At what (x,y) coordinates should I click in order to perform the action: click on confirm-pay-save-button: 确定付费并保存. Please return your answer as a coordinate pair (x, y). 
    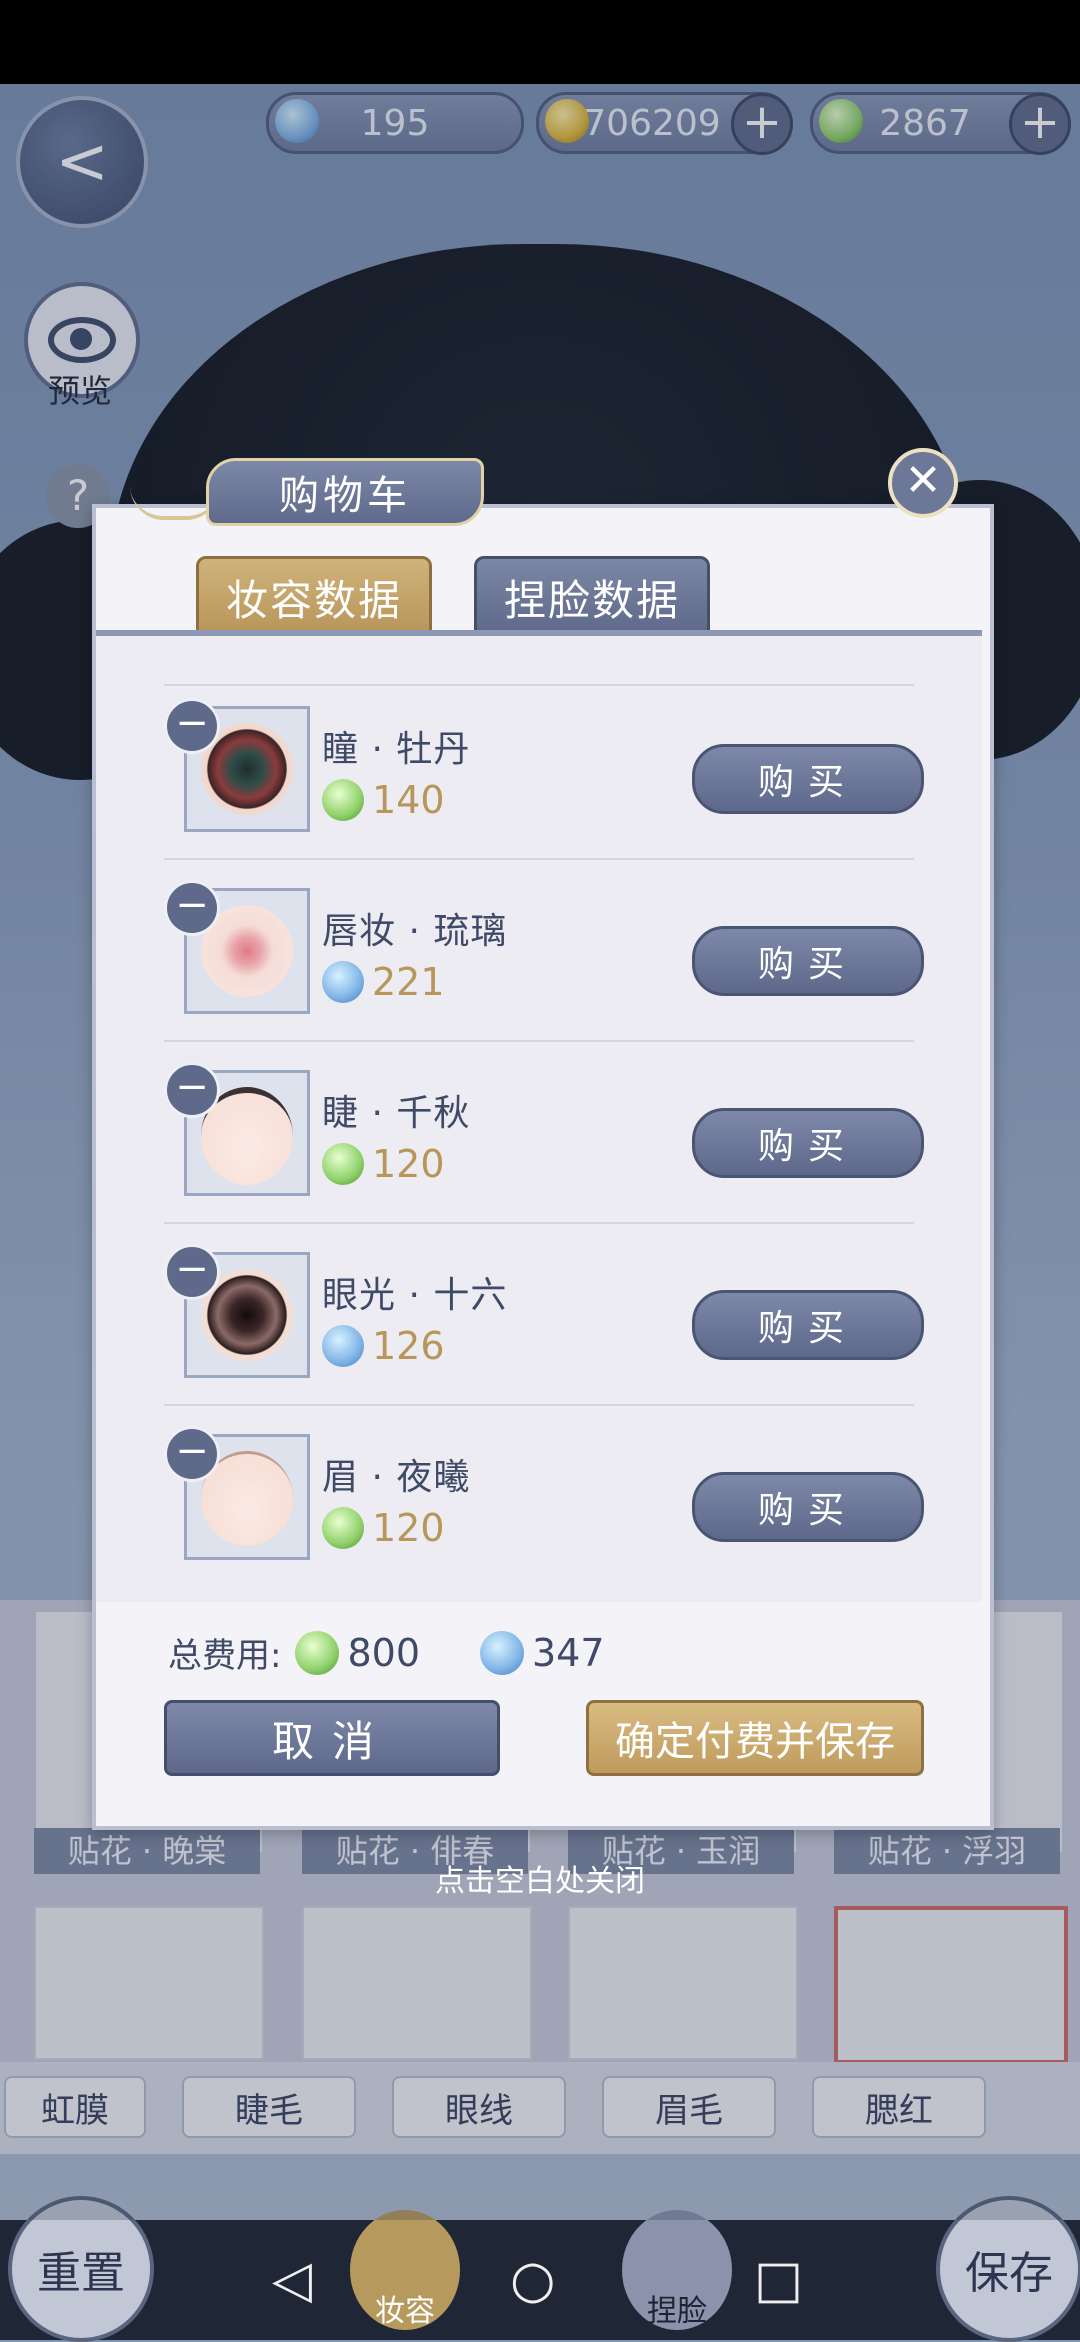
    Looking at the image, I should click on (755, 1738).